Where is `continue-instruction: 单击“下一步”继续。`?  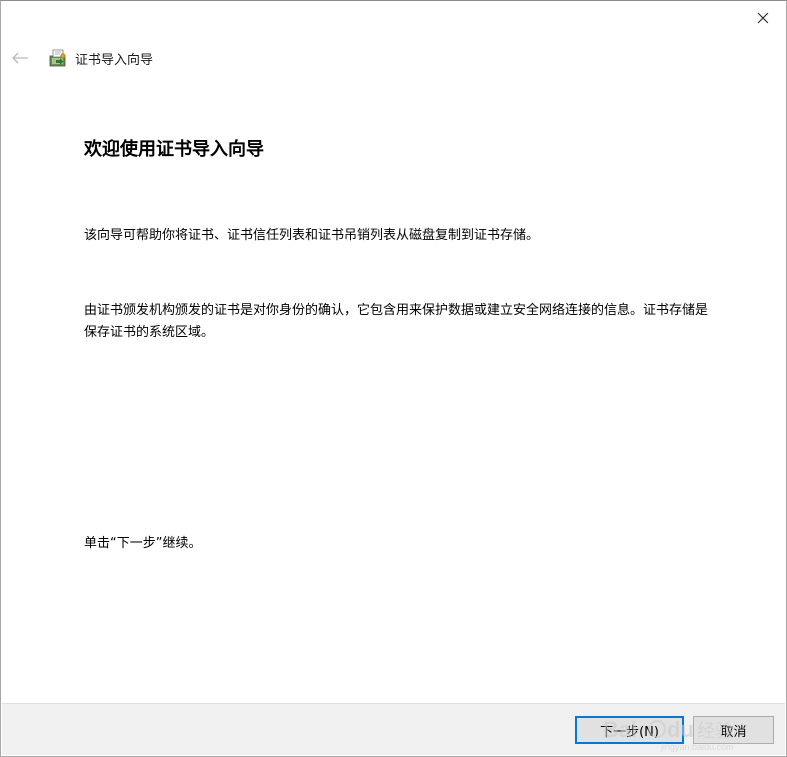 continue-instruction: 单击“下一步”继续。 is located at coordinates (143, 543).